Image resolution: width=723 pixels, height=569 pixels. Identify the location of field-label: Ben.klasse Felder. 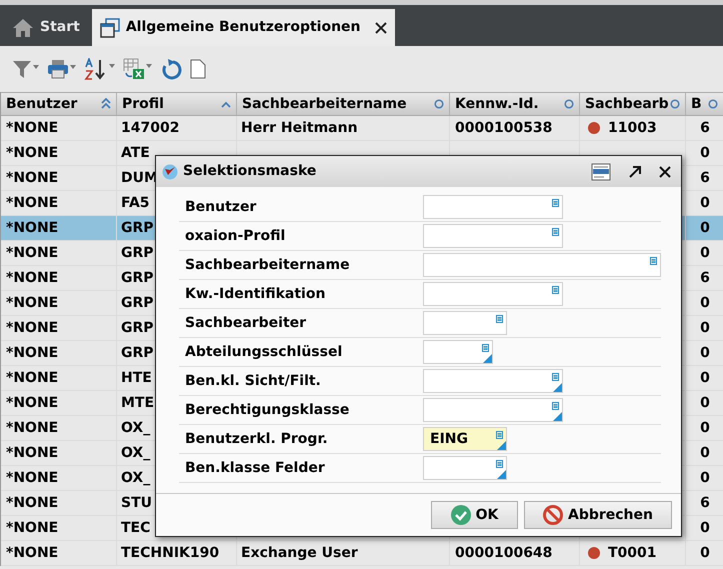
(255, 468).